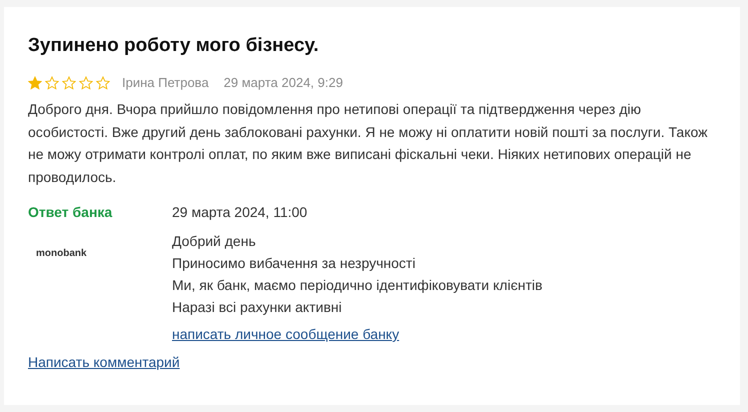 This screenshot has height=412, width=748. I want to click on filled-star-icon, so click(35, 83).